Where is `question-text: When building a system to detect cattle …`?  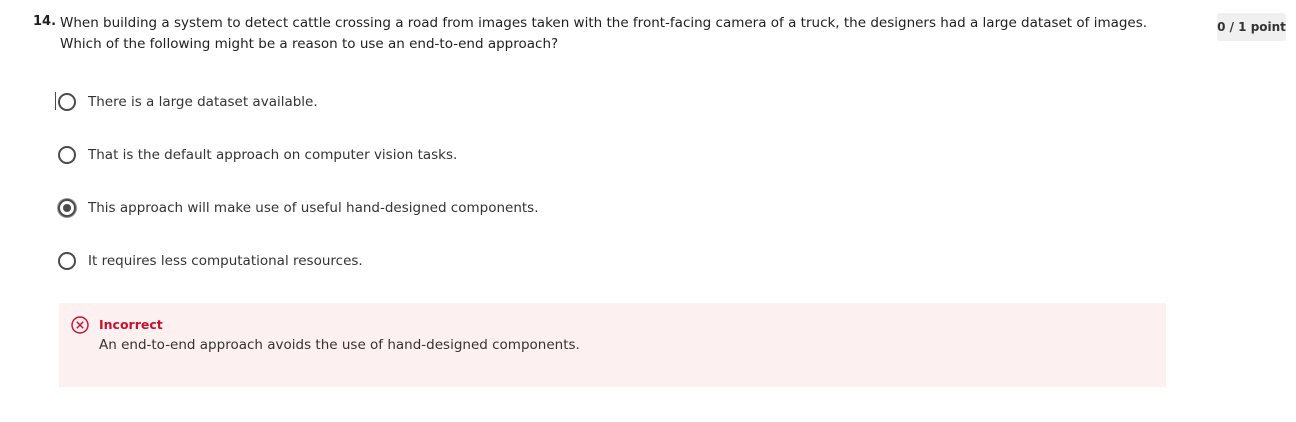 question-text: When building a system to detect cattle … is located at coordinates (604, 33).